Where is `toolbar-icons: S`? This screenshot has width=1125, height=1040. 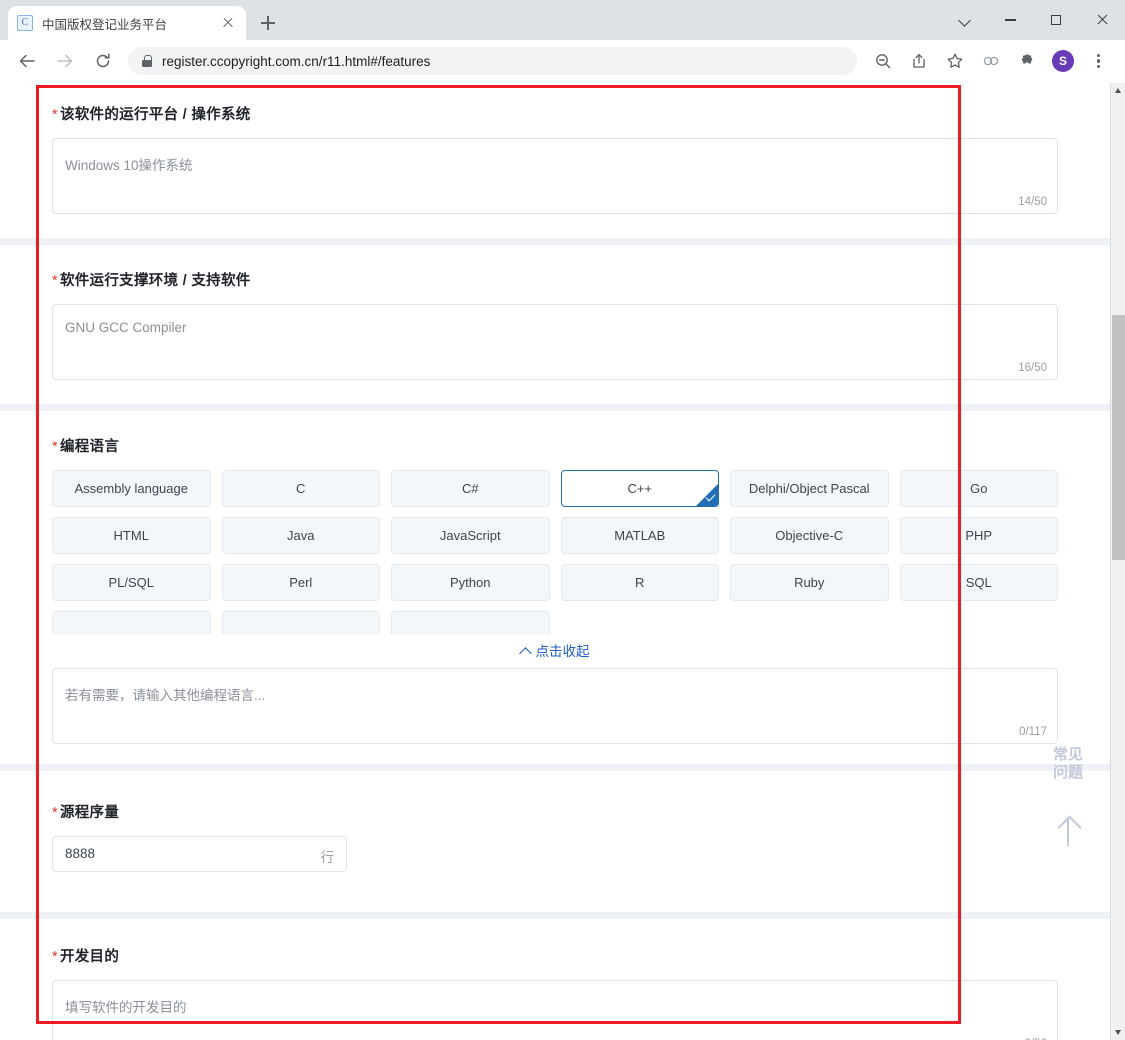
toolbar-icons: S is located at coordinates (991, 61).